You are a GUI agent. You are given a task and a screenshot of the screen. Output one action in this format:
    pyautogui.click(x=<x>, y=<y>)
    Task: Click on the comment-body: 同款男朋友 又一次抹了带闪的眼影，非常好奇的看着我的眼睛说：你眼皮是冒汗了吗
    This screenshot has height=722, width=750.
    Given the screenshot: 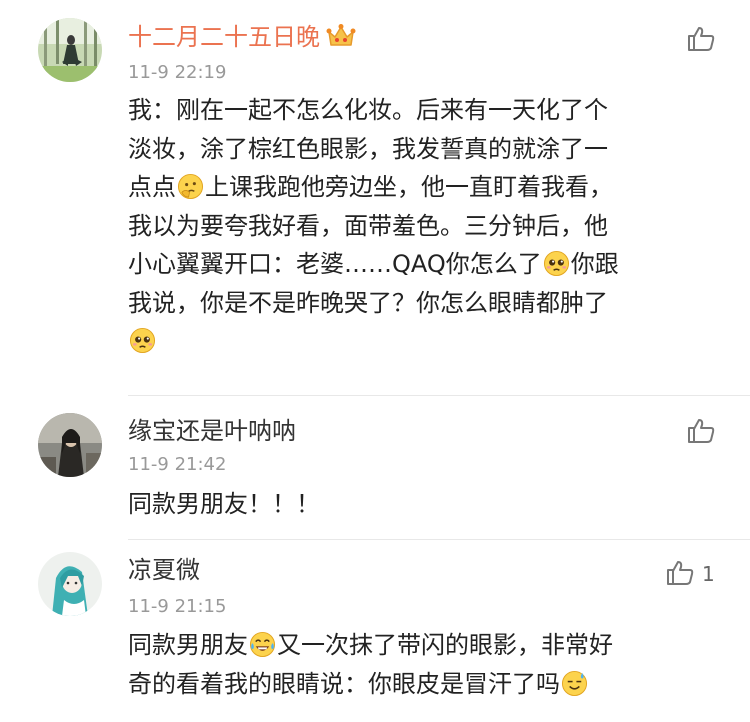 What is the action you would take?
    pyautogui.click(x=423, y=664)
    